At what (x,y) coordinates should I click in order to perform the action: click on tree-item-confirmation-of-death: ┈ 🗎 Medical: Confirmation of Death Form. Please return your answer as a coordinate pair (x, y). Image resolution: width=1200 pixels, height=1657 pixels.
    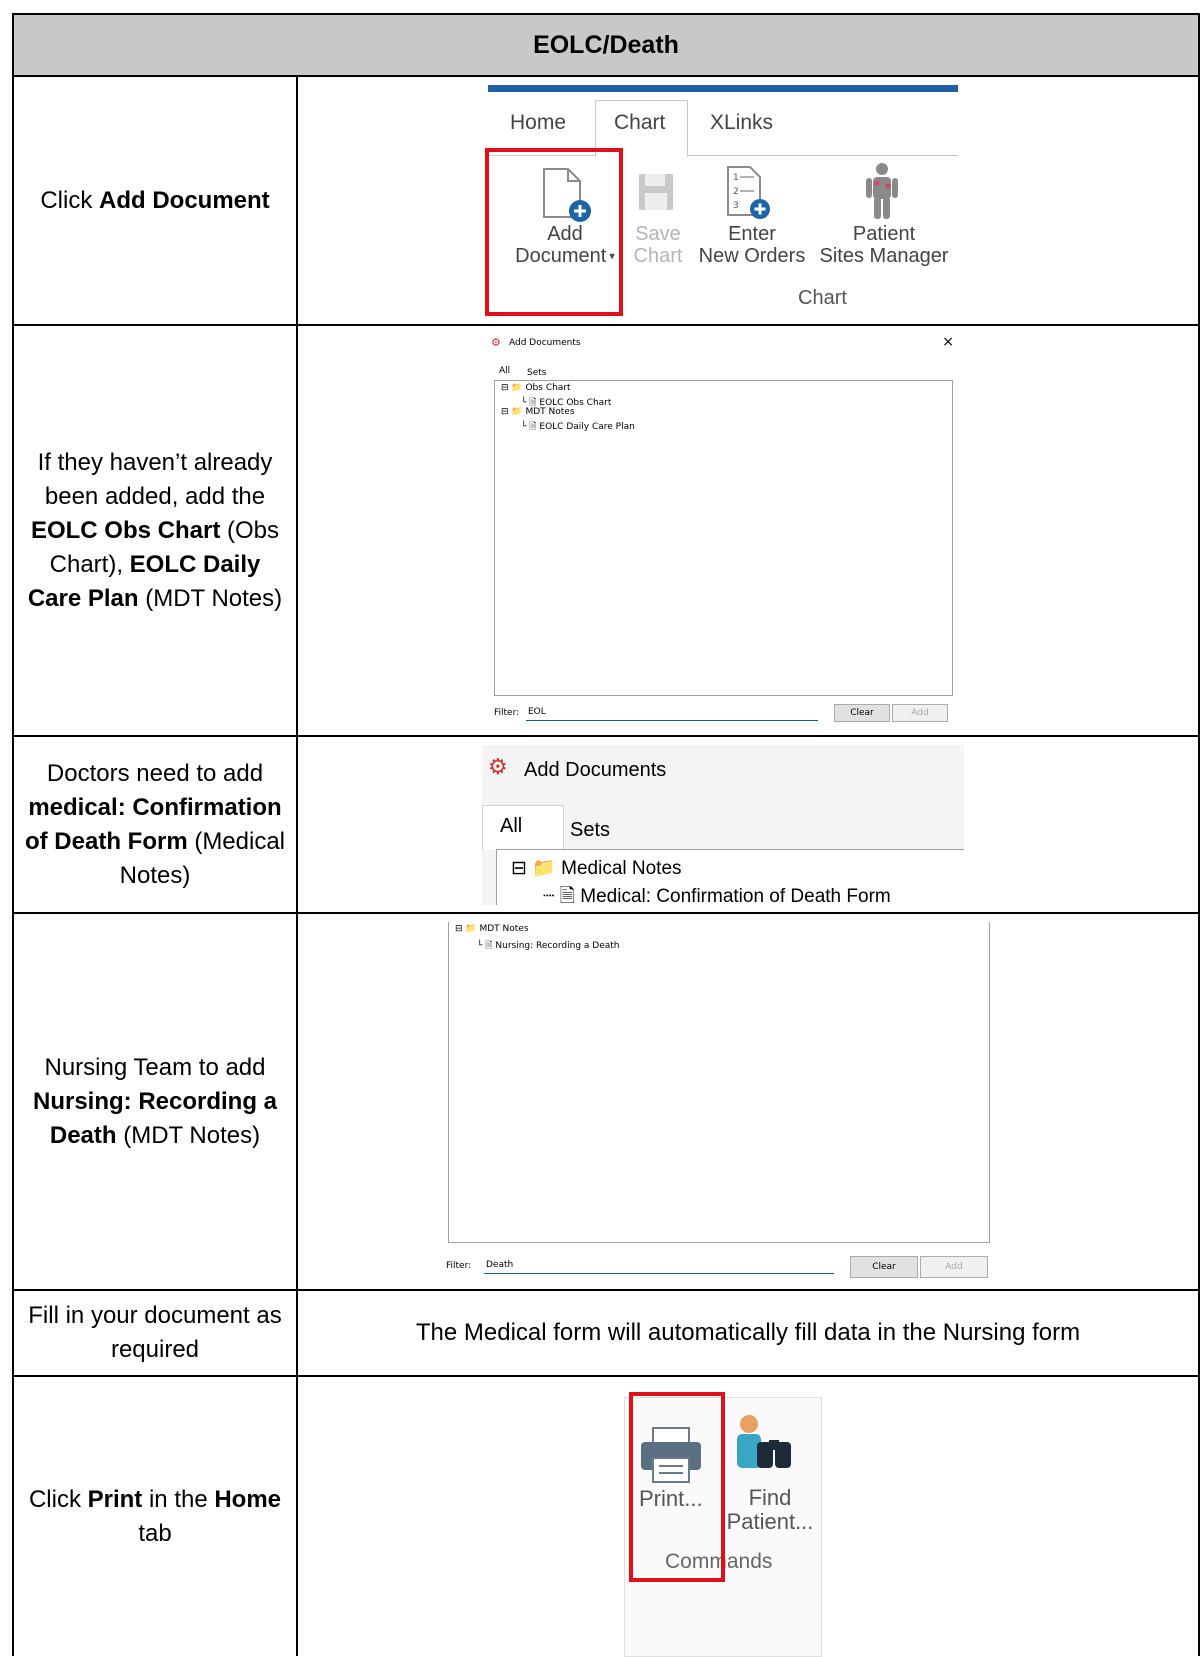
    Looking at the image, I should click on (717, 893).